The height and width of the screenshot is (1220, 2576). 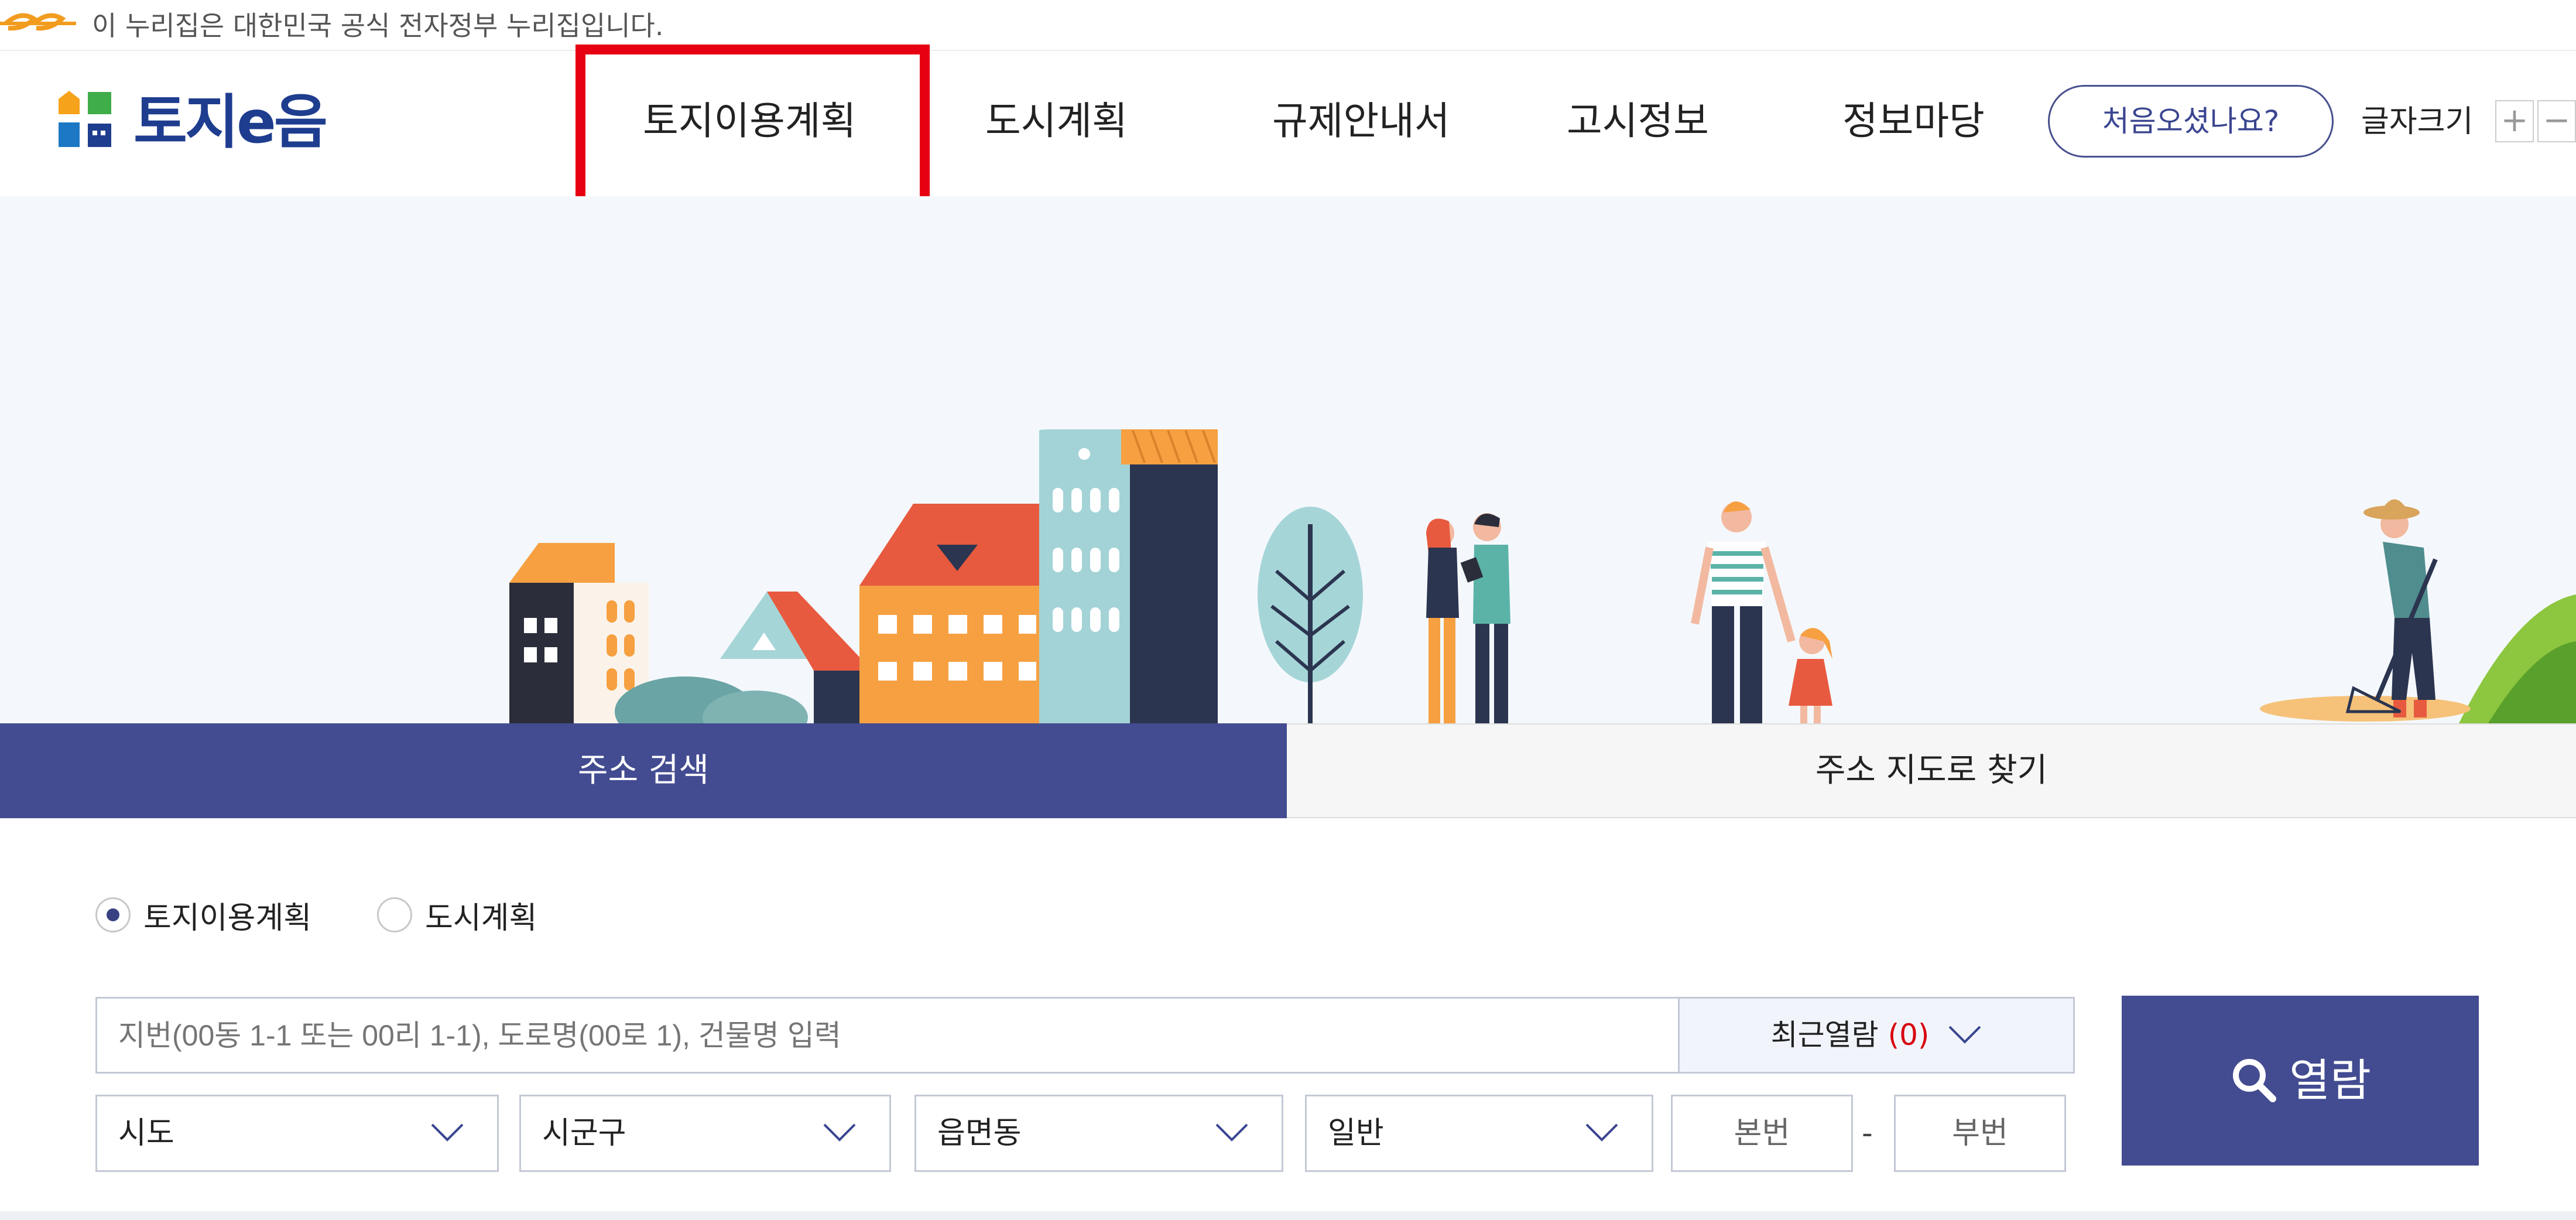 What do you see at coordinates (1361, 122) in the screenshot?
I see `nav-regulation-guide: 규제안내서` at bounding box center [1361, 122].